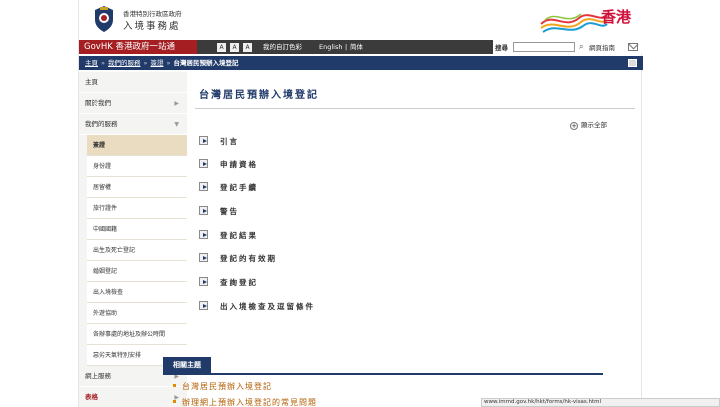 This screenshot has height=407, width=720. I want to click on custom-color-link: 我的自訂色彩, so click(282, 47).